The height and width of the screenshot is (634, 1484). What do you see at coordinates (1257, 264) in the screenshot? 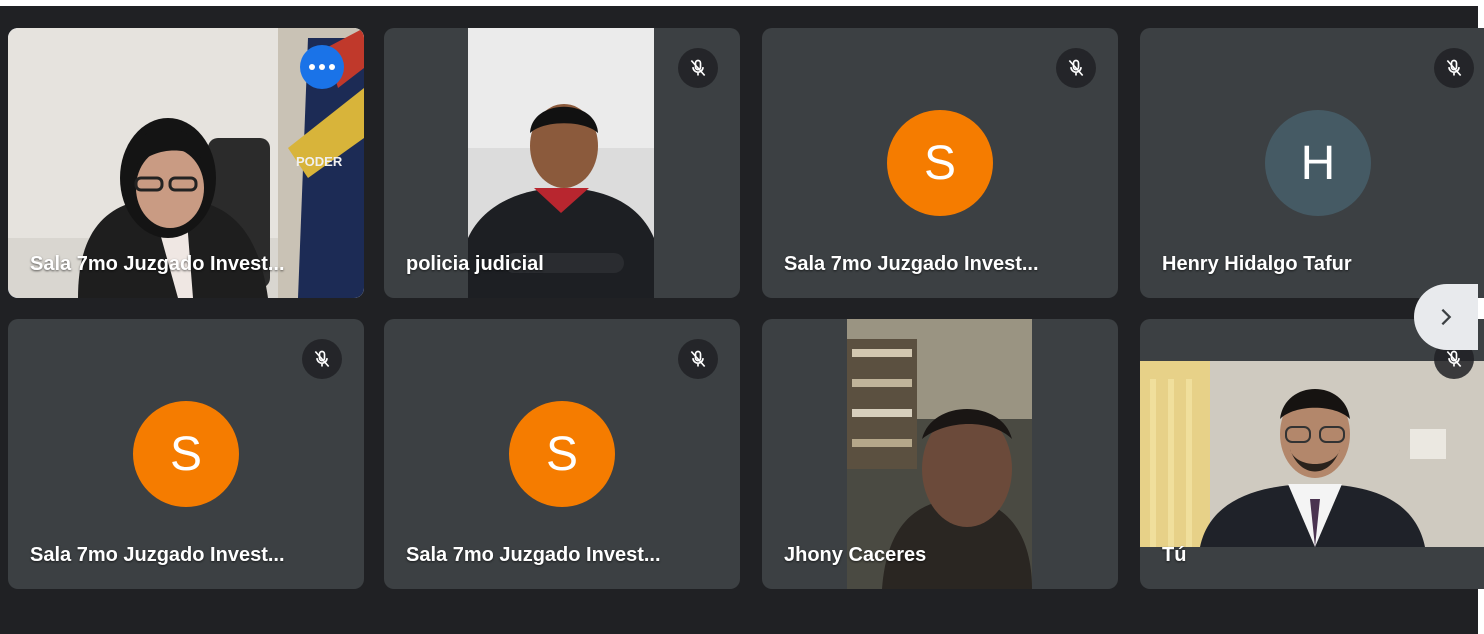
I see `participant-name: Henry Hidalgo Tafur` at bounding box center [1257, 264].